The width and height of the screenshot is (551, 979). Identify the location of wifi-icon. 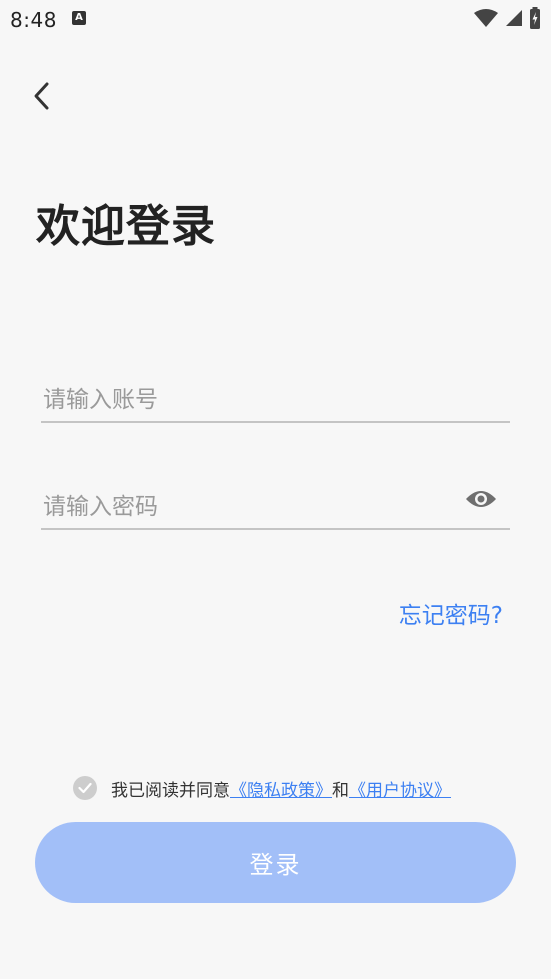
(486, 18).